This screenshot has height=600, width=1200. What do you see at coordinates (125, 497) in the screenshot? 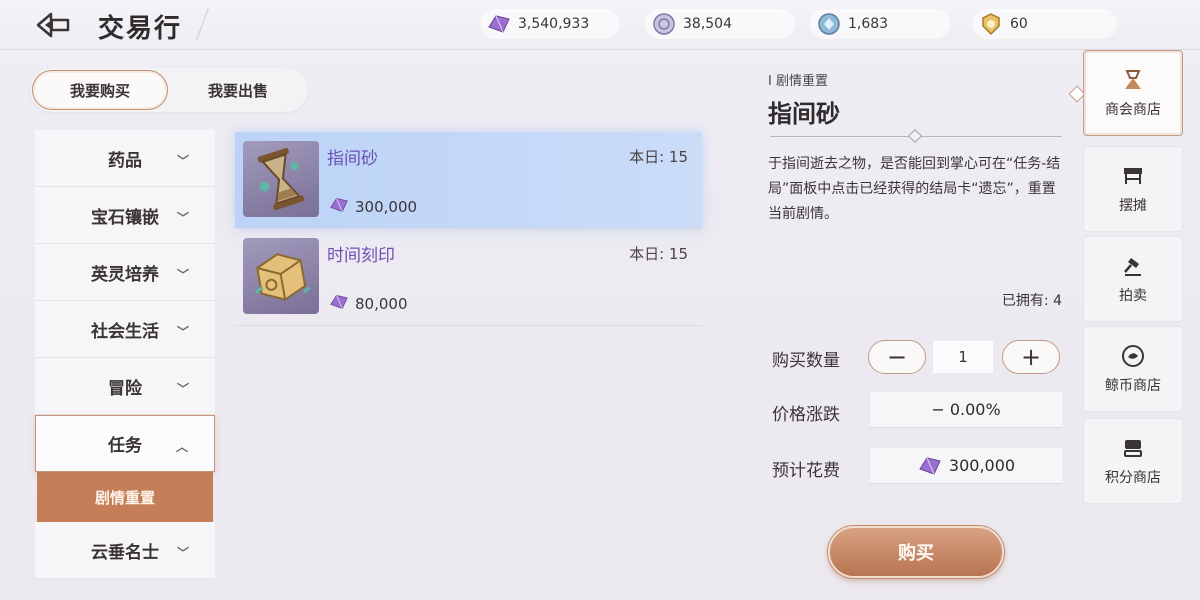
I see `subcategory-story-reset: 剧情重置` at bounding box center [125, 497].